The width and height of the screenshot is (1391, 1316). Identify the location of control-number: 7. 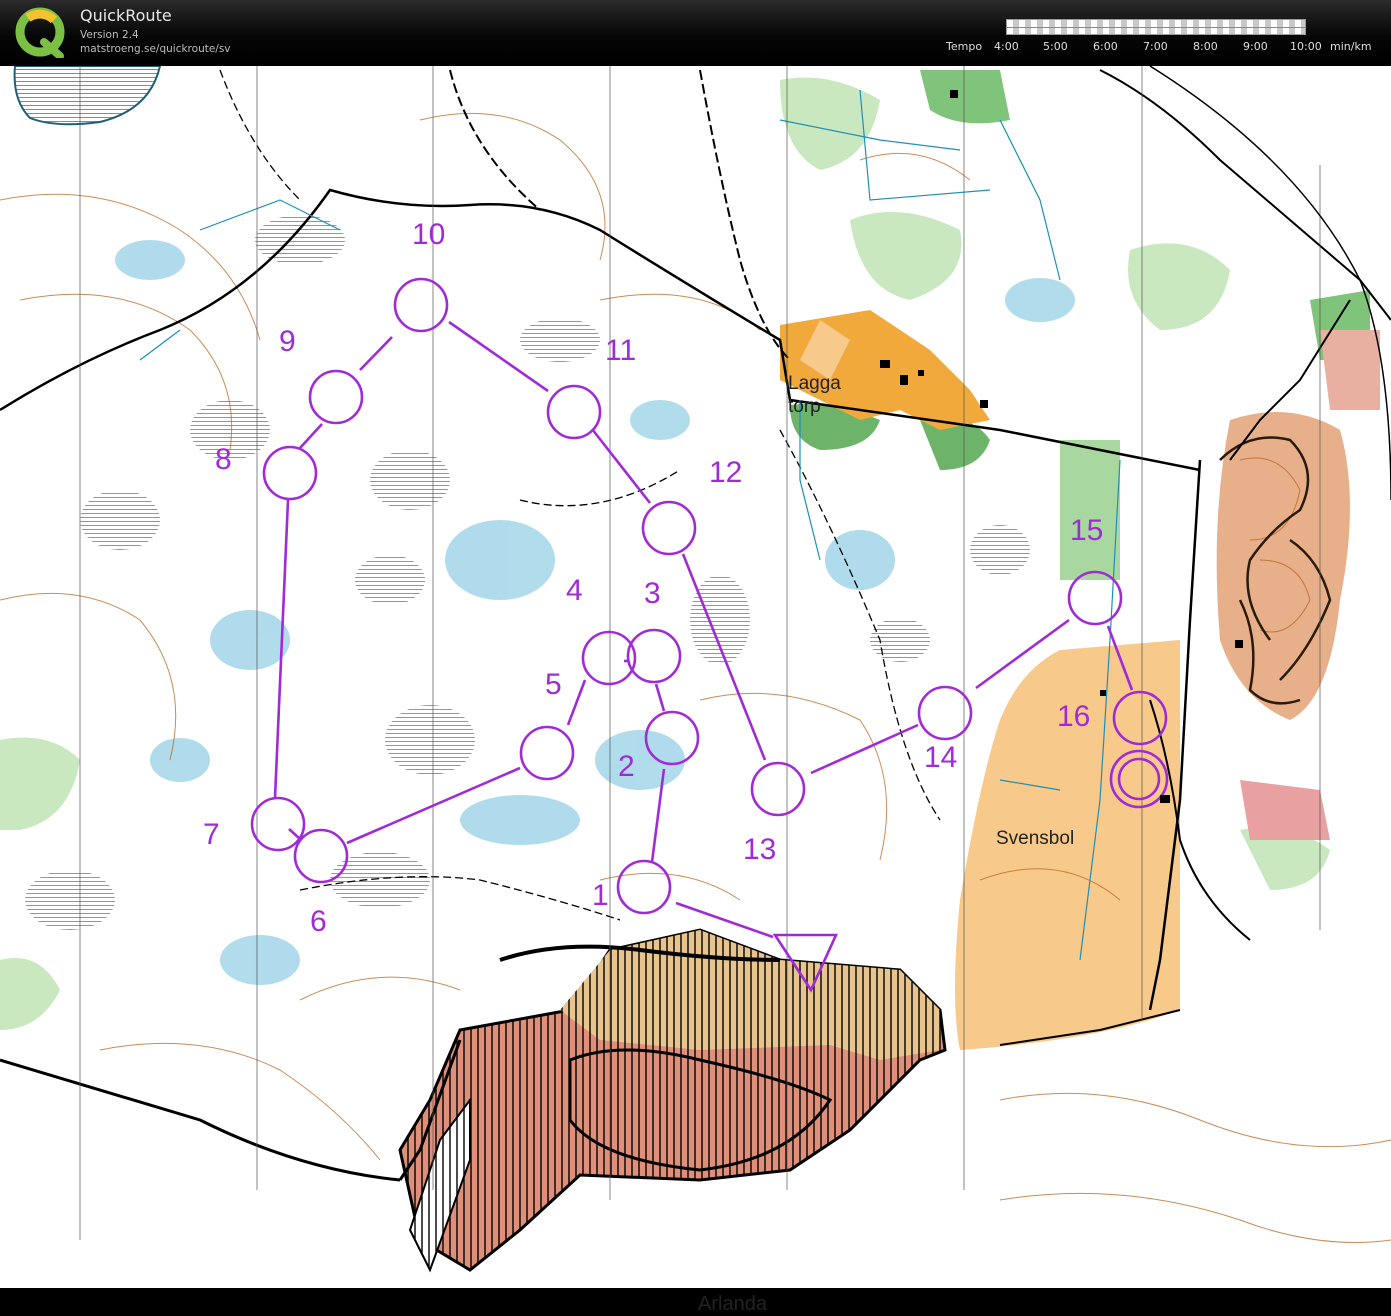
(211, 834).